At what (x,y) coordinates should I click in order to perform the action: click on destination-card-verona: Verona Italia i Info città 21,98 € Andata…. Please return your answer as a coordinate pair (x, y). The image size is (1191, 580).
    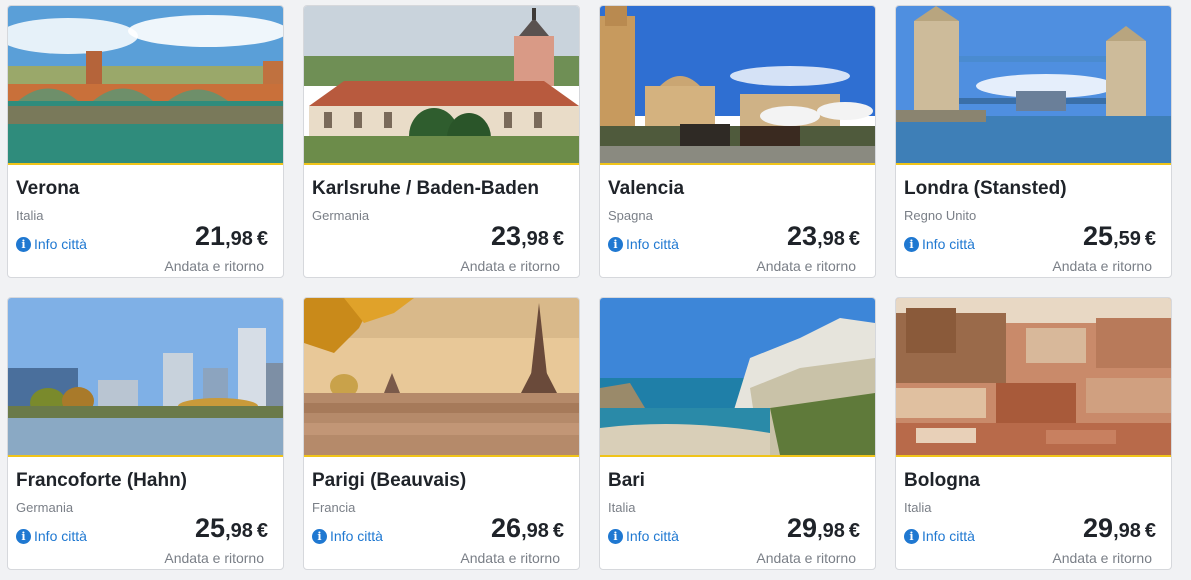
    Looking at the image, I should click on (145, 141).